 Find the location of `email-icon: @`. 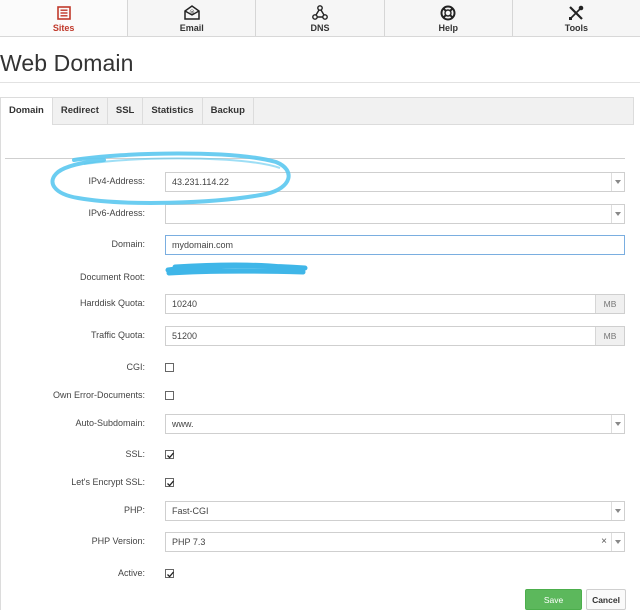

email-icon: @ is located at coordinates (192, 13).